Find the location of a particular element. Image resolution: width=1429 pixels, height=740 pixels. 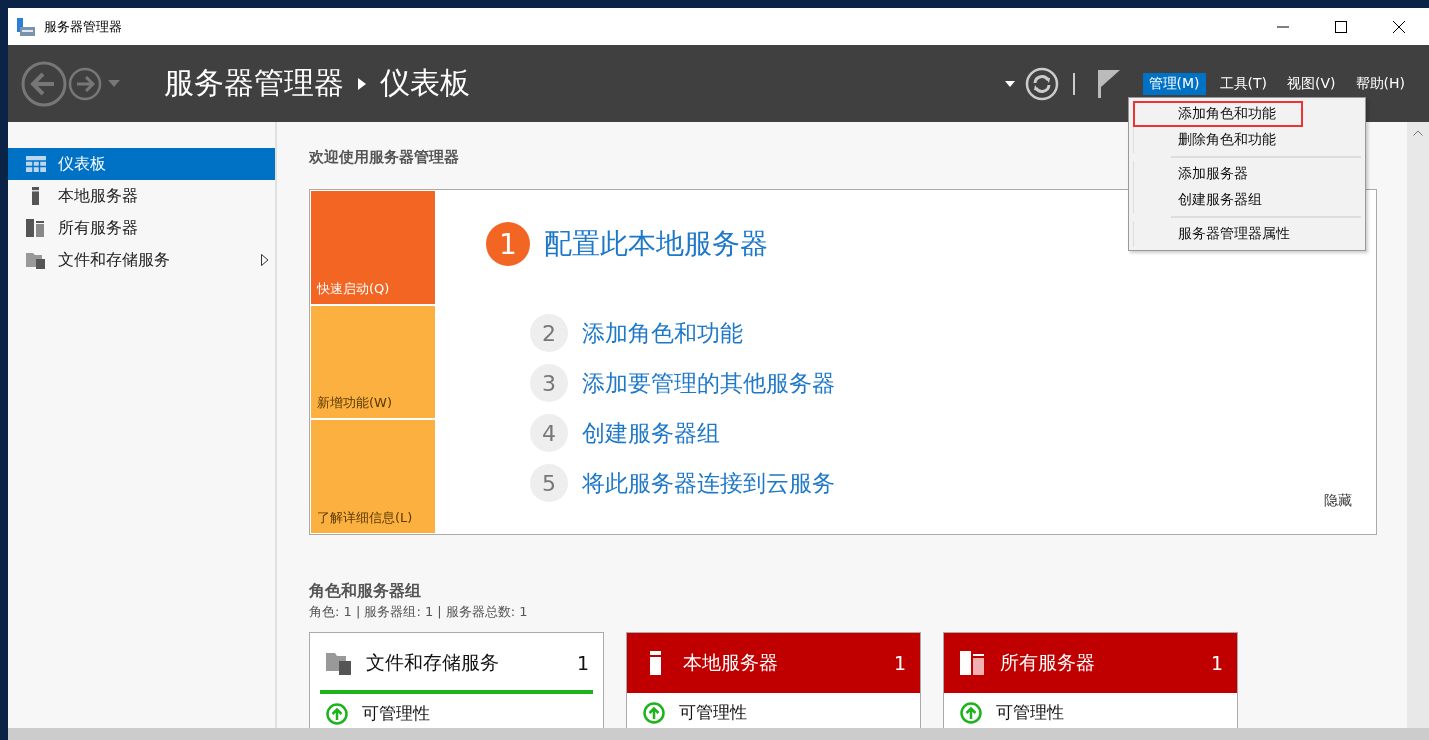

menu-option: 添加角色和功能 is located at coordinates (1218, 114).